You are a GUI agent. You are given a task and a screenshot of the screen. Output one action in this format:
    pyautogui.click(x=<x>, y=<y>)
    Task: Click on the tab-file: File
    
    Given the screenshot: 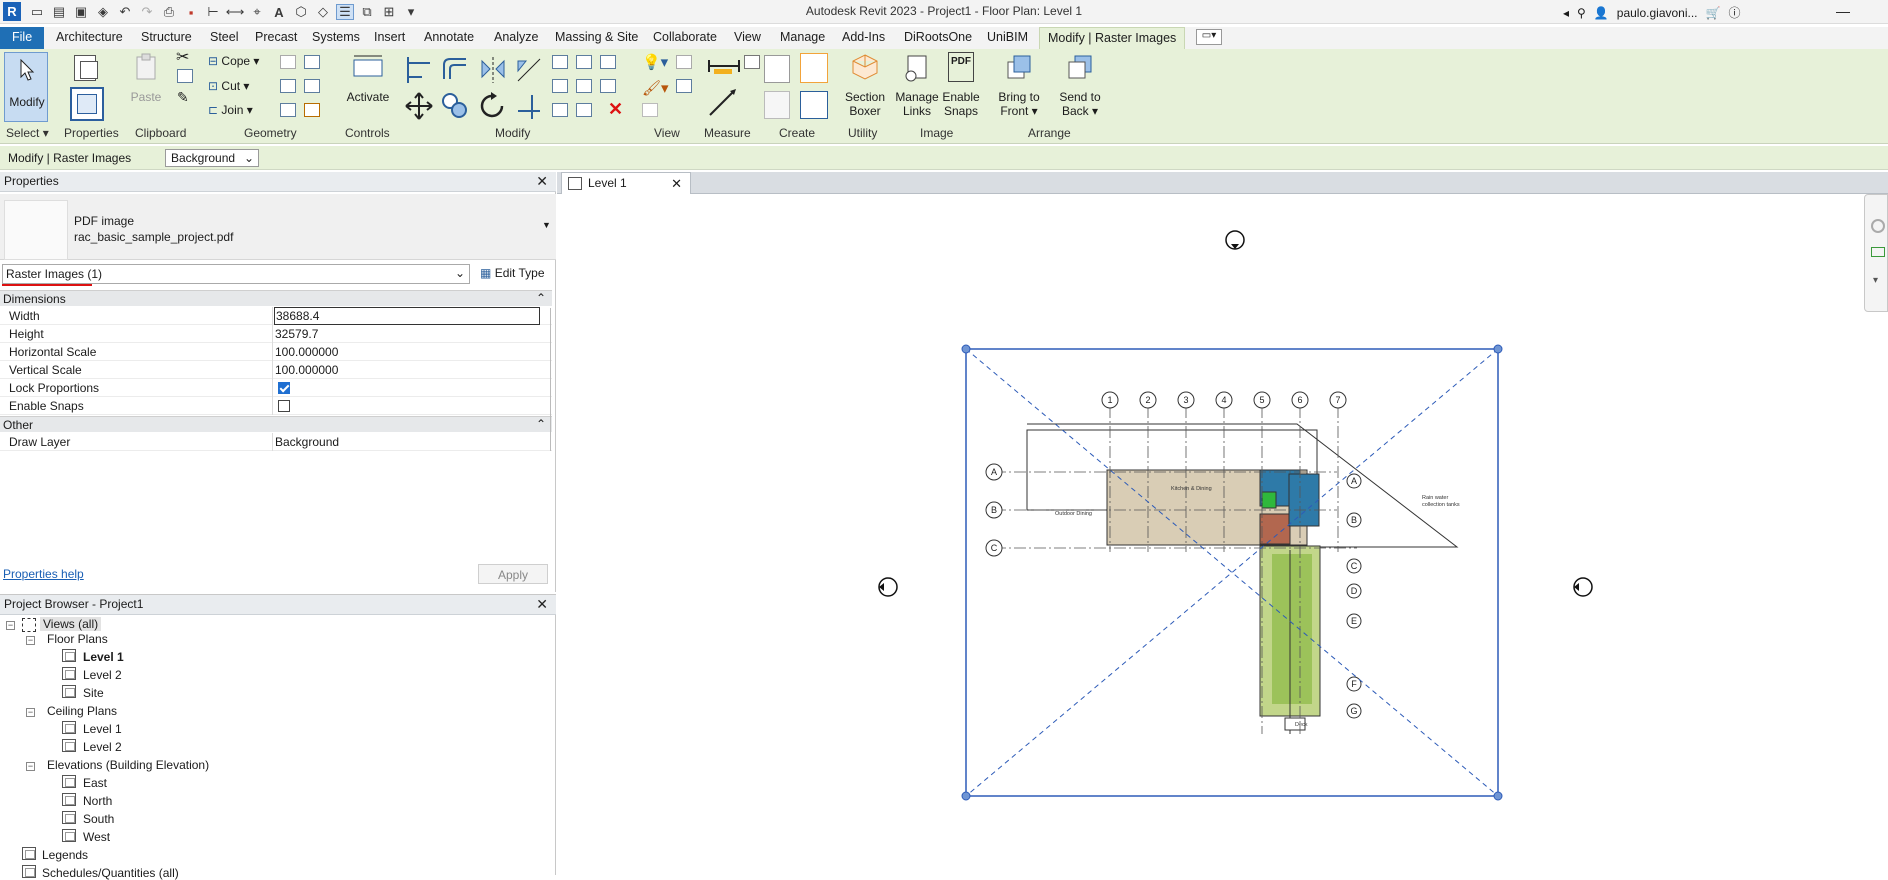 What is the action you would take?
    pyautogui.click(x=22, y=38)
    